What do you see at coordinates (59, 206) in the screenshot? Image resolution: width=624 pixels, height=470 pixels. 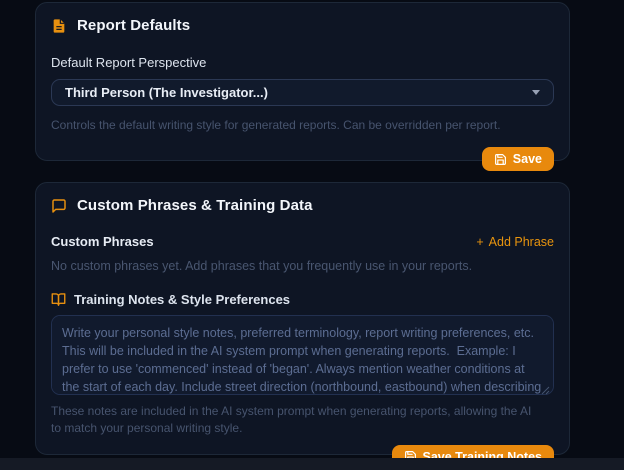 I see `message-square-icon` at bounding box center [59, 206].